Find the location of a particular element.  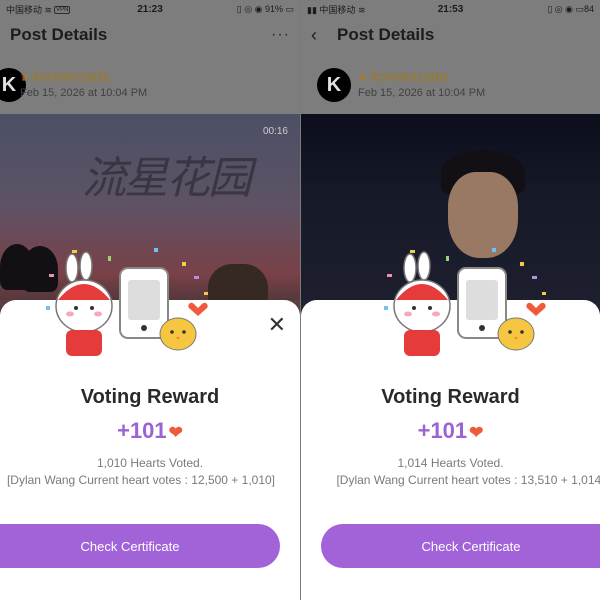

nav-bar: Post Details ··· is located at coordinates (150, 35).